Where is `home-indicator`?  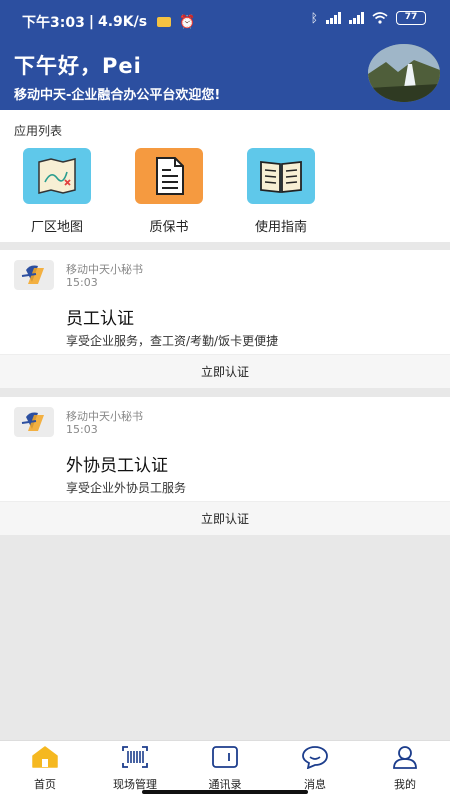
home-indicator is located at coordinates (225, 792).